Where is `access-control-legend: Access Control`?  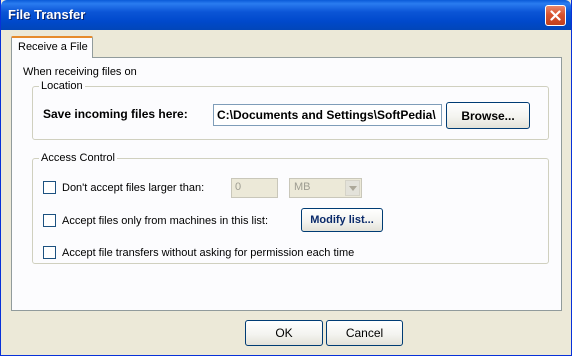
access-control-legend: Access Control is located at coordinates (78, 158).